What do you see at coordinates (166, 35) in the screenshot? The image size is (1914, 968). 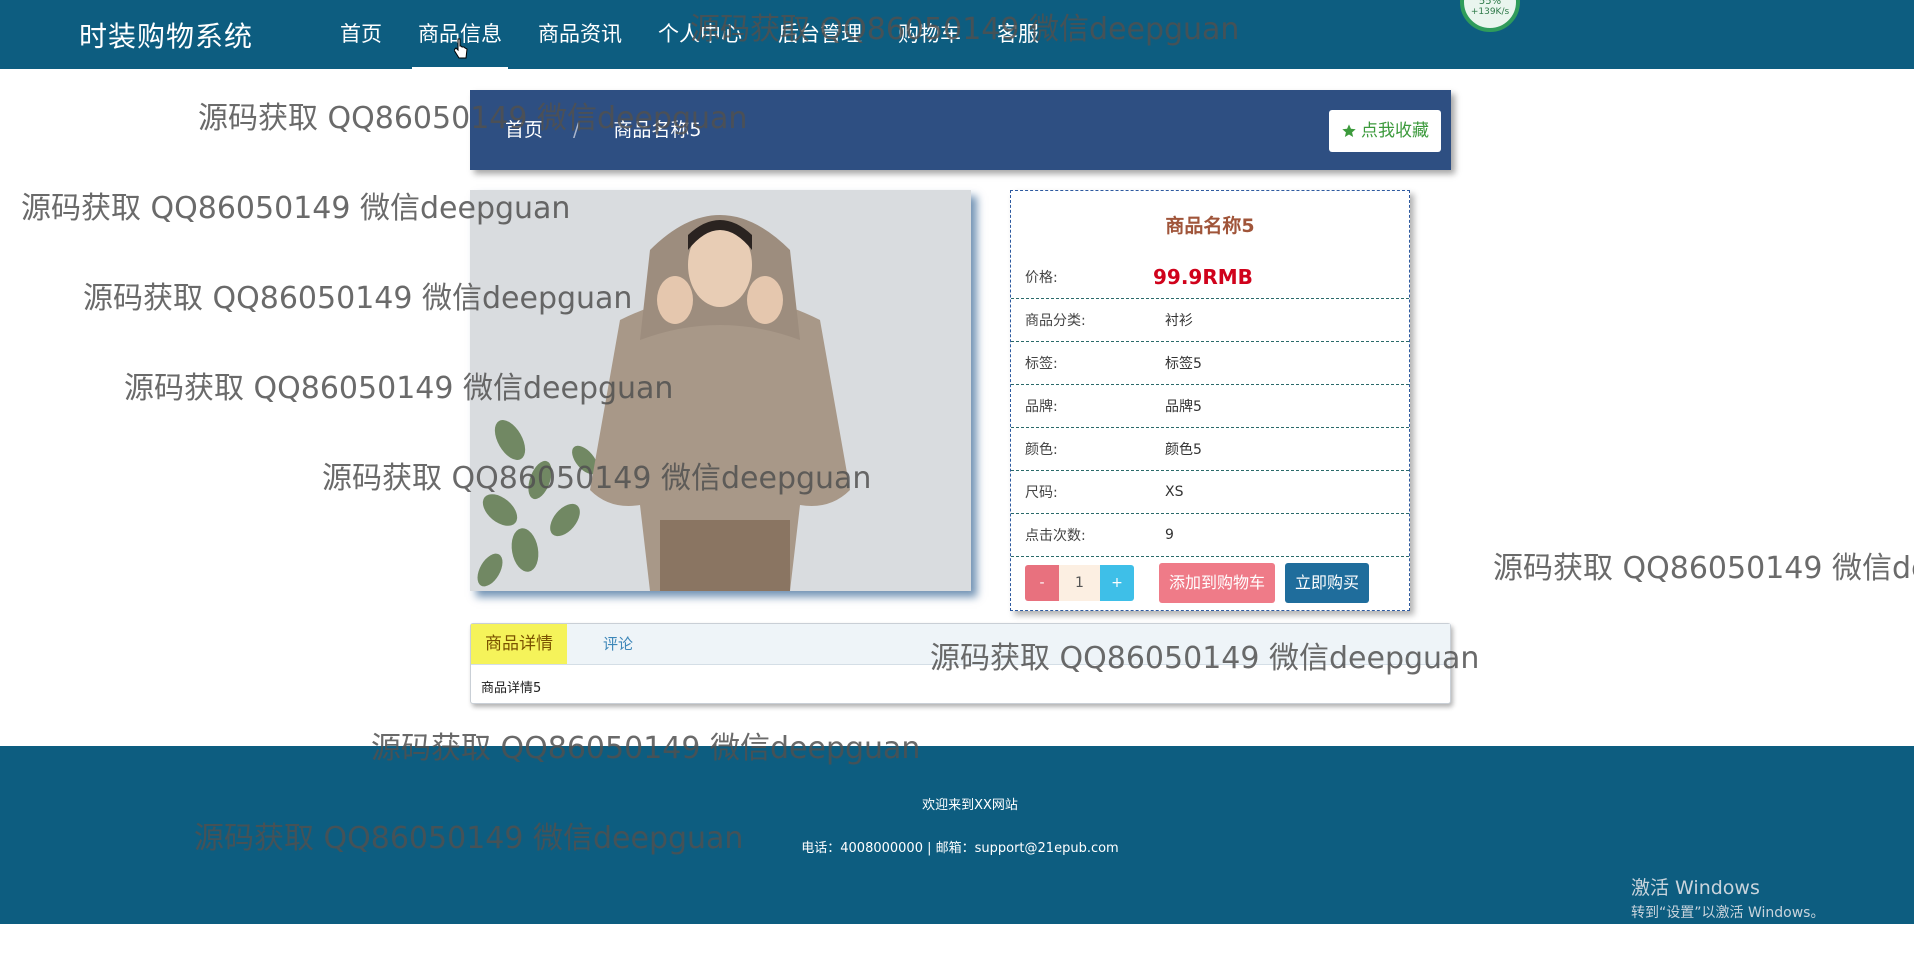 I see `site-brand: 时装购物系统` at bounding box center [166, 35].